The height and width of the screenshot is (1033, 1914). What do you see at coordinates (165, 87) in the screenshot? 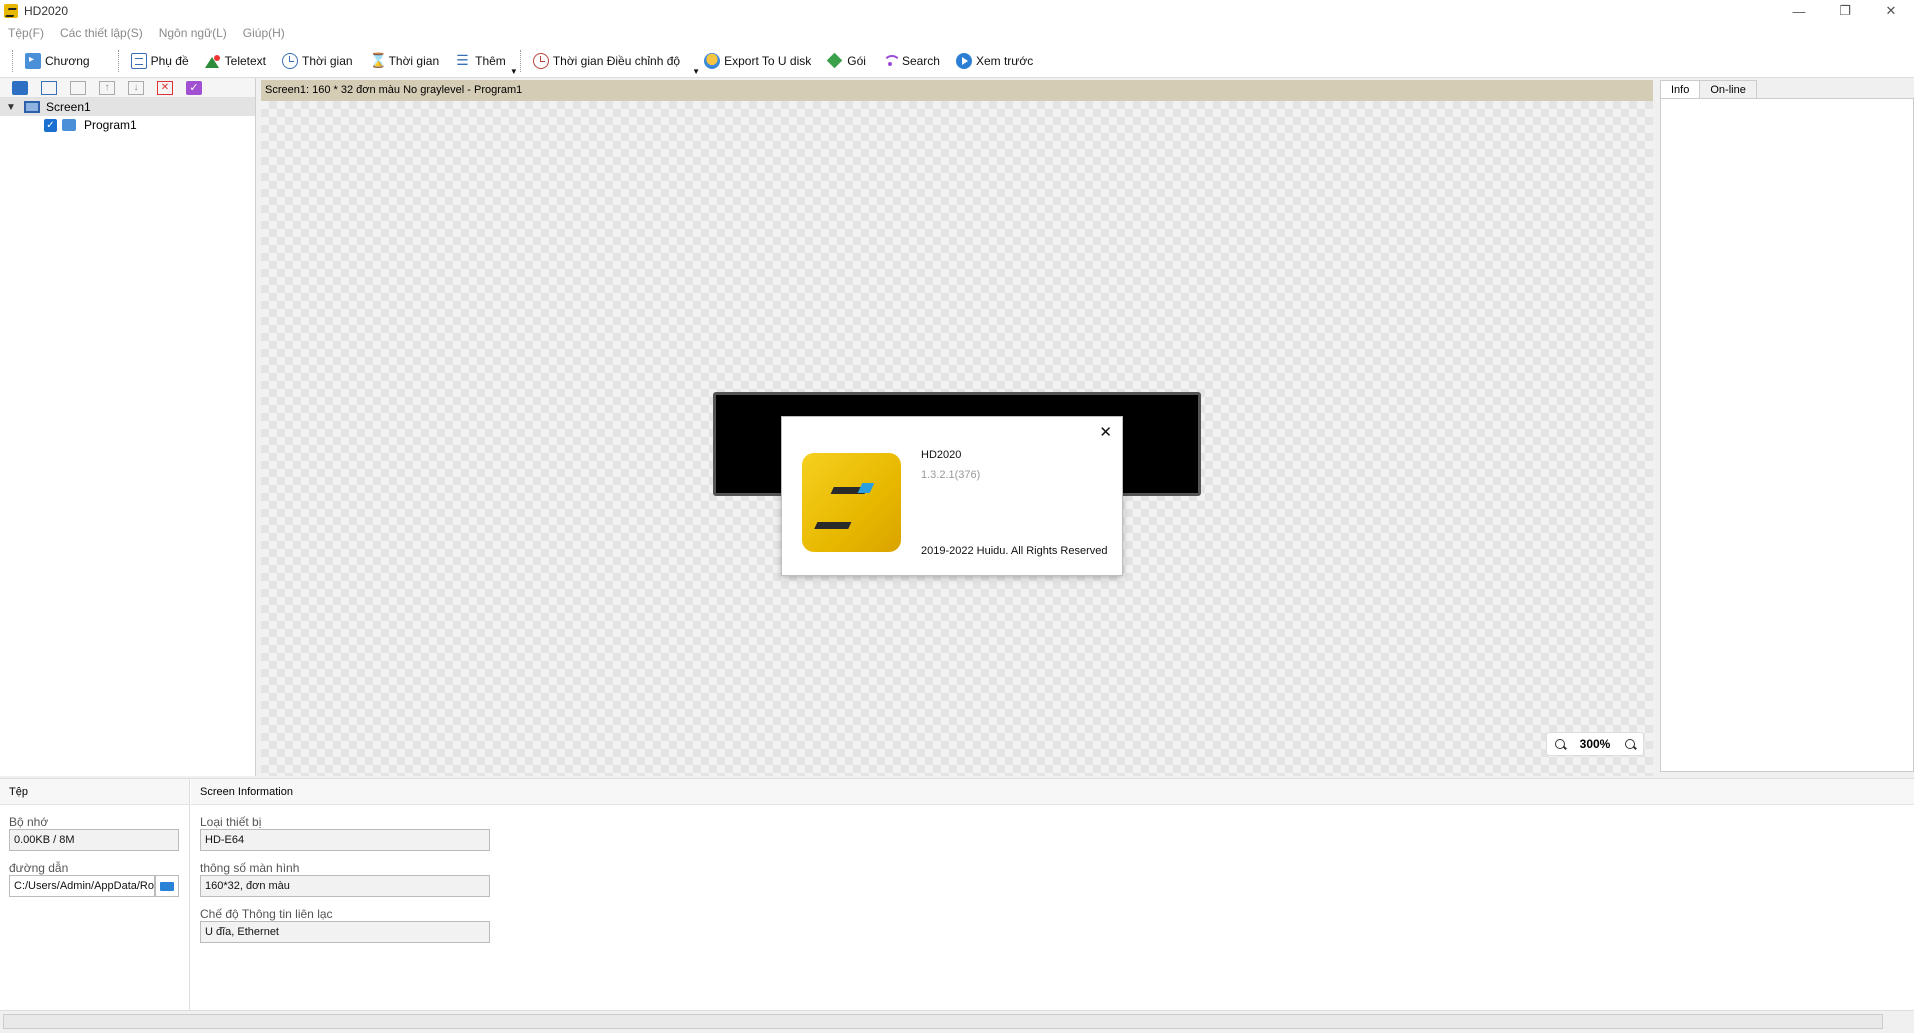
I see `delete-icon: ✕` at bounding box center [165, 87].